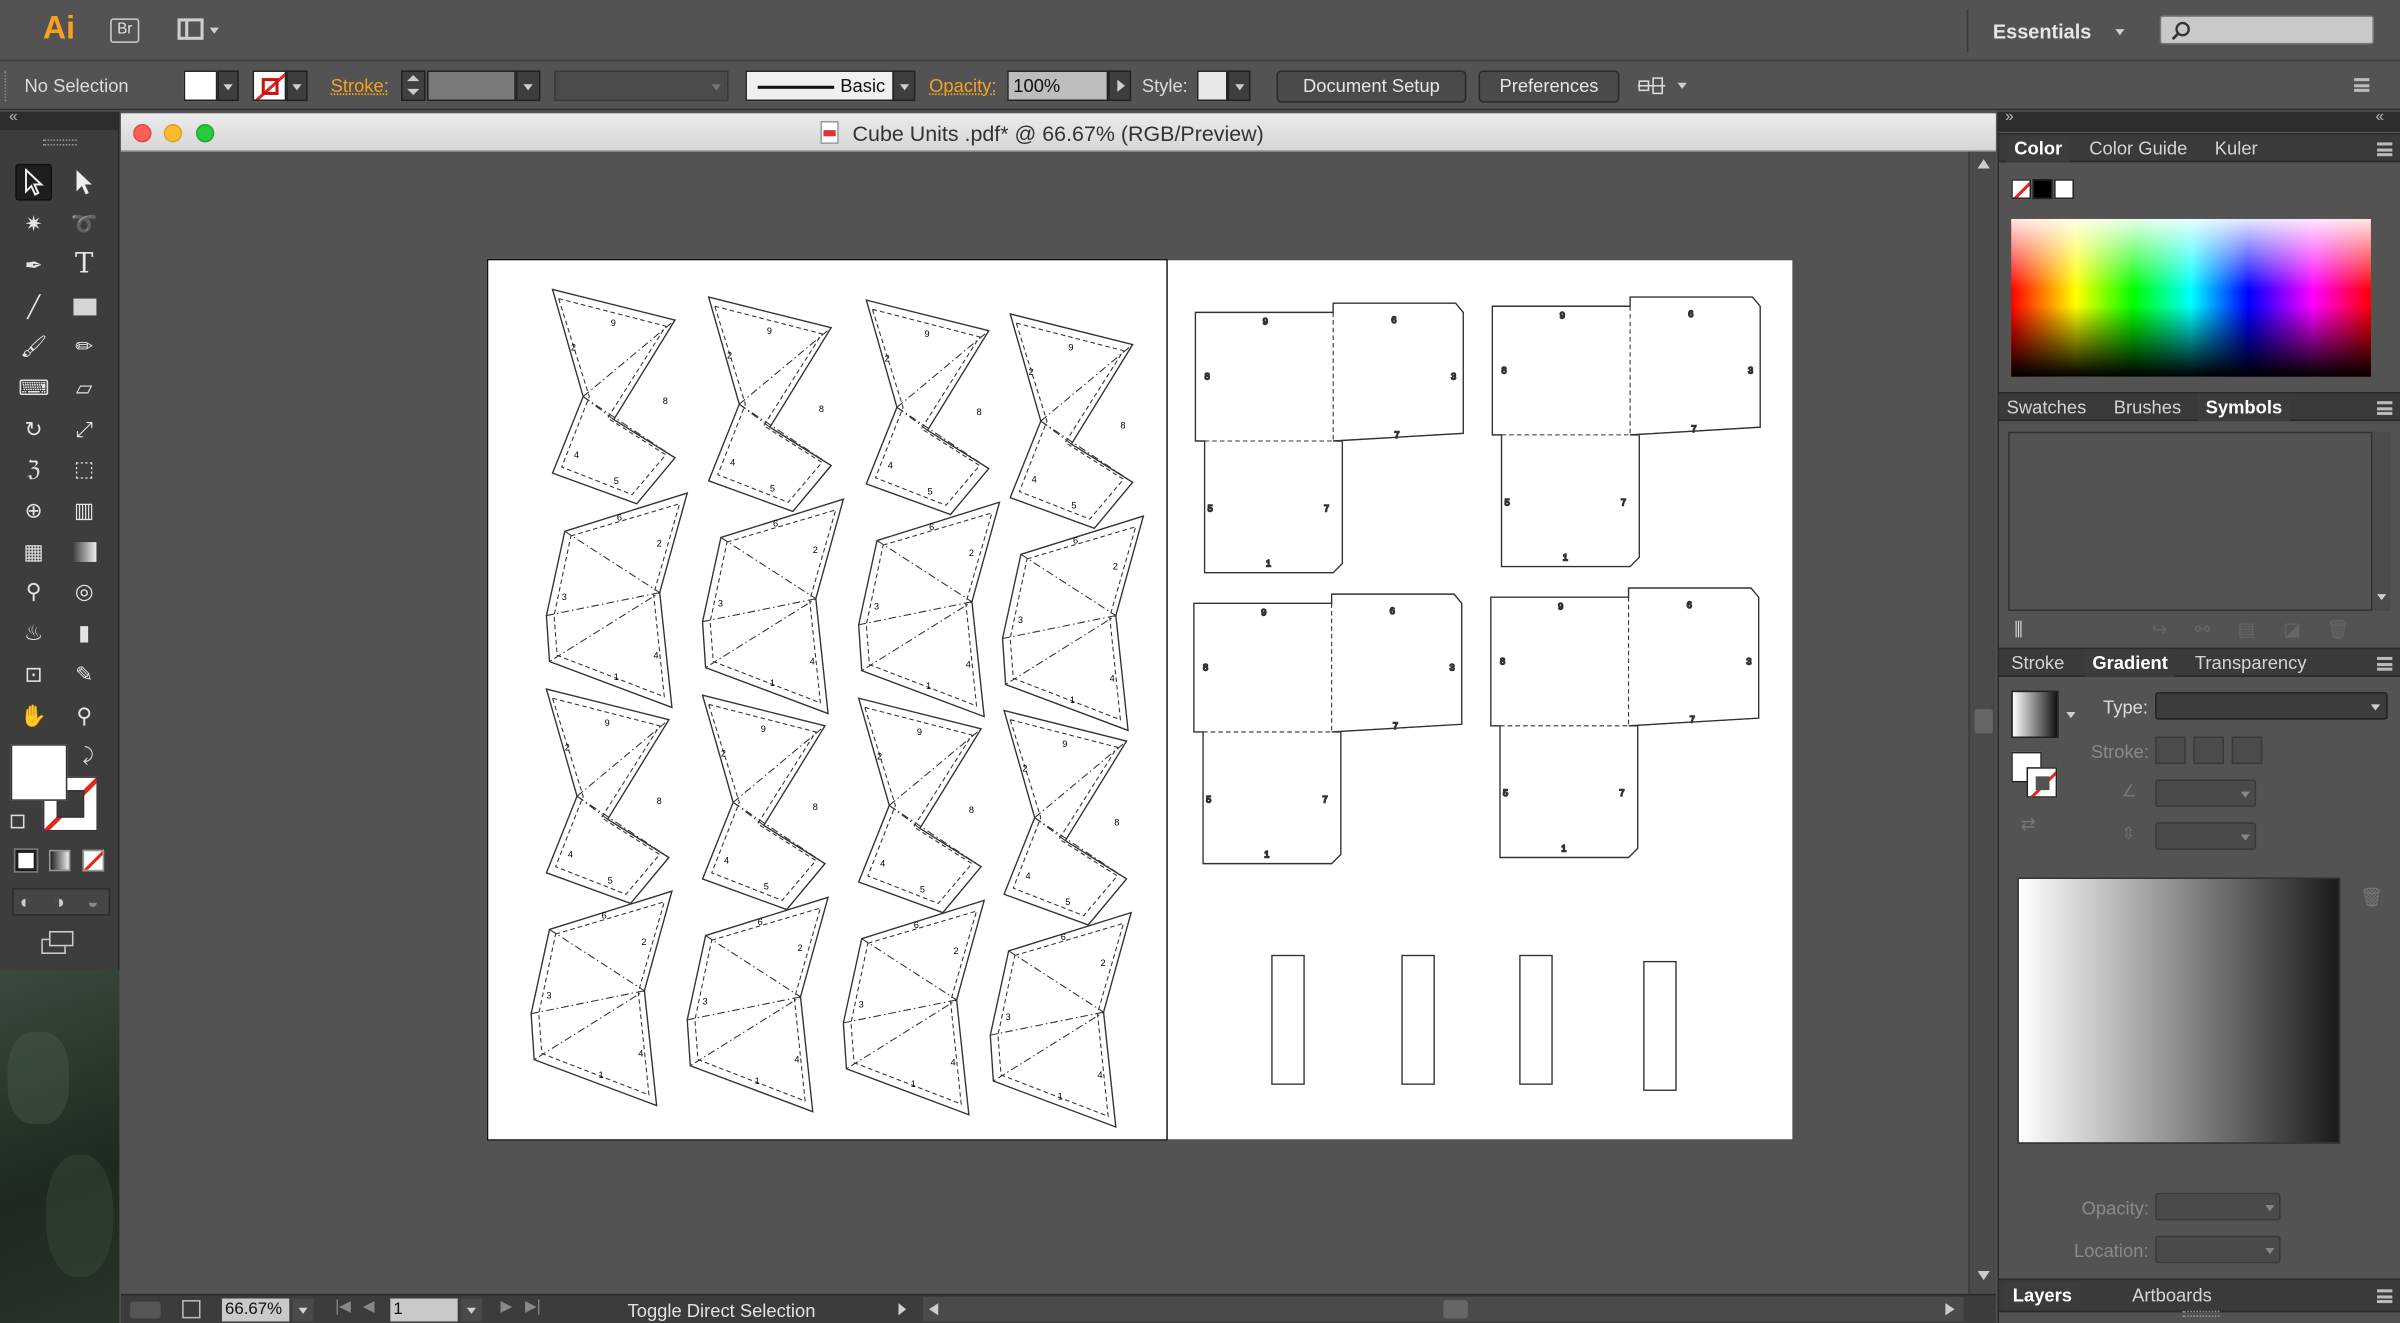 Image resolution: width=2400 pixels, height=1323 pixels. I want to click on zoom-level-field: 66.67%, so click(255, 1310).